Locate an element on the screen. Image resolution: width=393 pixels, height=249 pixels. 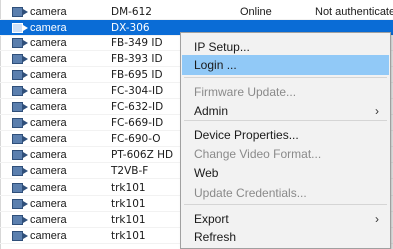
menu-item-label: Admin is located at coordinates (211, 111).